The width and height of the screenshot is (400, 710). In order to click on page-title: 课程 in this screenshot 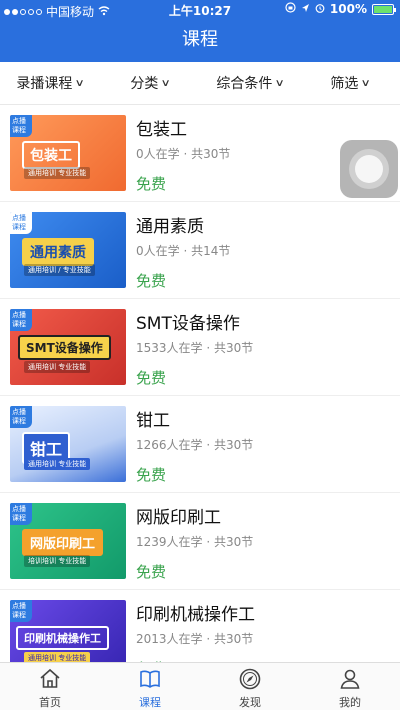, I will do `click(200, 39)`.